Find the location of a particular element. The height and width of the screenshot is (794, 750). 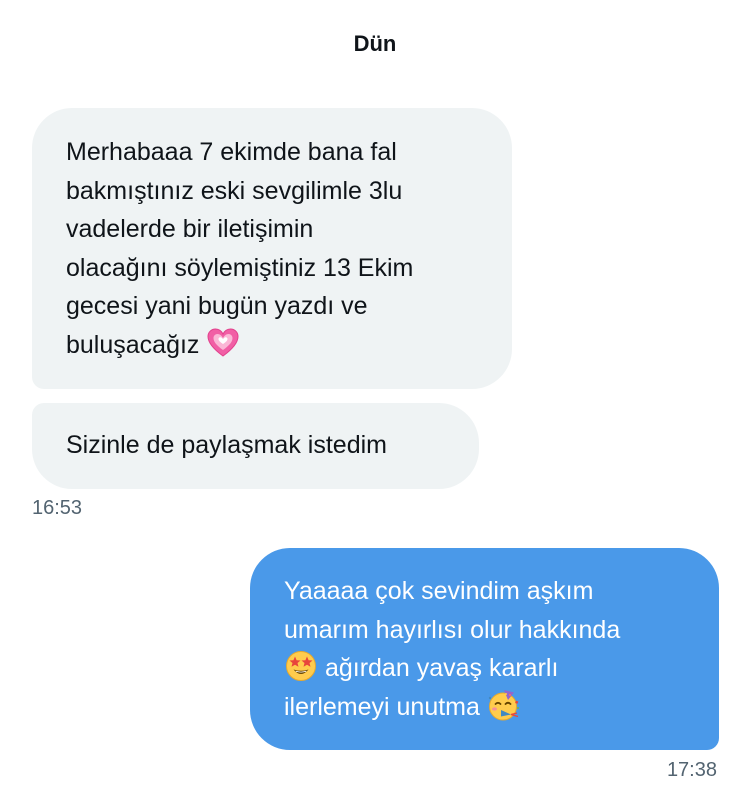

message-text: olacağını söylemiştiniz 13 Ekim is located at coordinates (240, 267).